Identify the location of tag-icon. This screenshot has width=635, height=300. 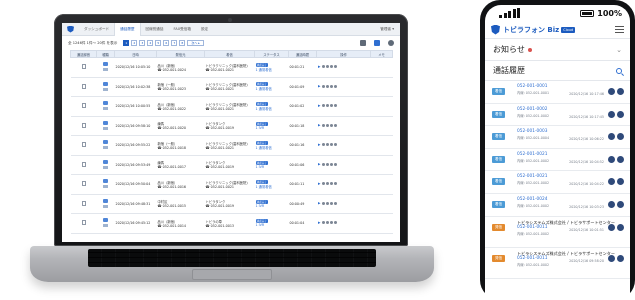
(377, 43).